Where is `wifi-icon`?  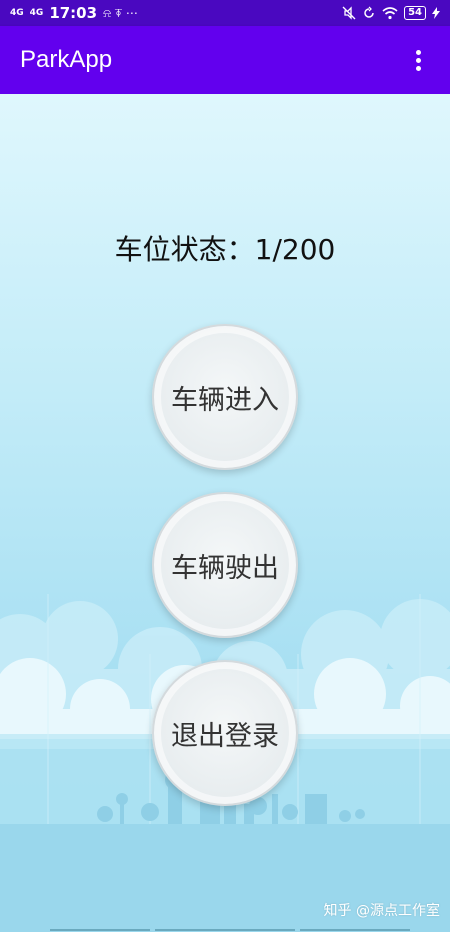 wifi-icon is located at coordinates (390, 13).